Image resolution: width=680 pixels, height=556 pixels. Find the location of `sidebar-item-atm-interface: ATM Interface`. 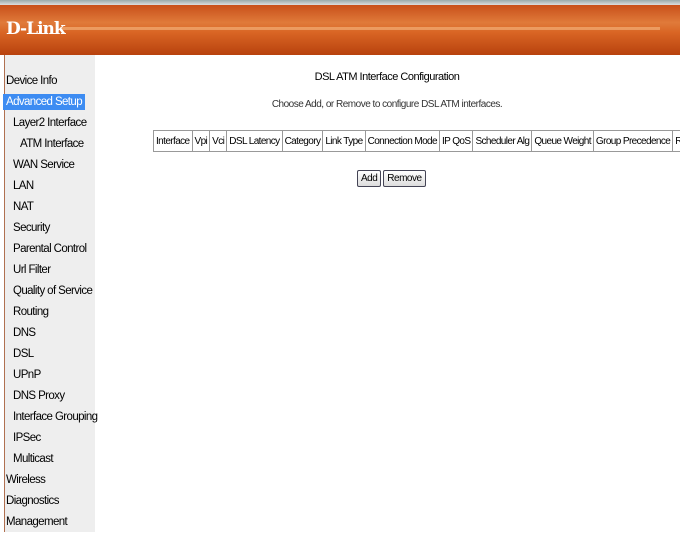

sidebar-item-atm-interface: ATM Interface is located at coordinates (52, 144).